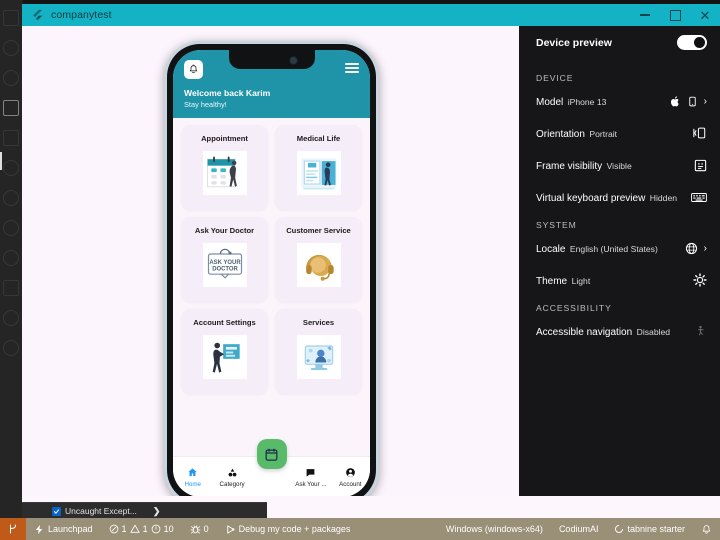 This screenshot has width=720, height=540. What do you see at coordinates (224, 138) in the screenshot?
I see `card-label: Appointment` at bounding box center [224, 138].